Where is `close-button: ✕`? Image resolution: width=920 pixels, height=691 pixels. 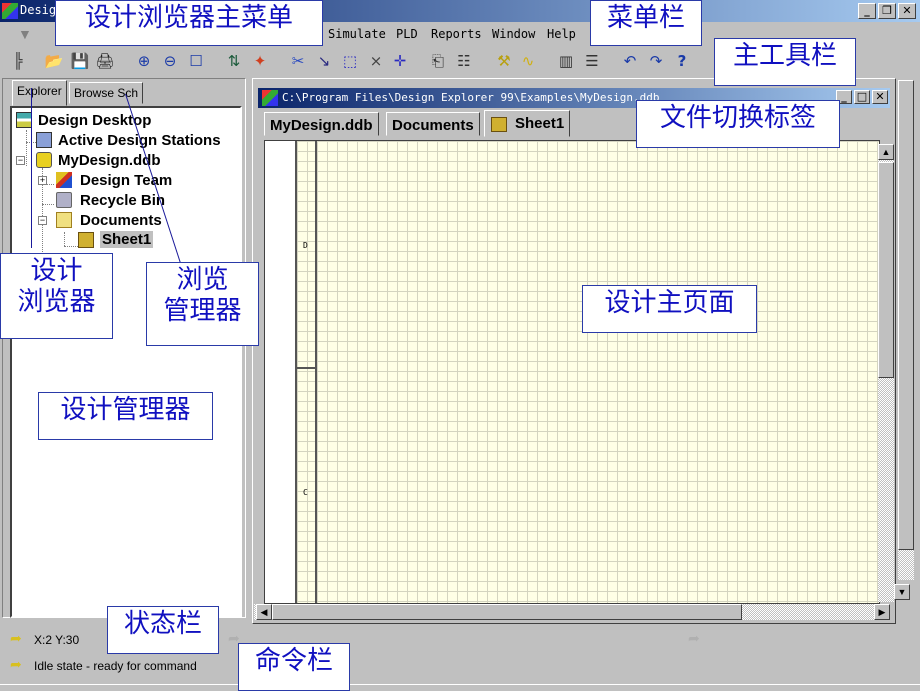
close-button: ✕ is located at coordinates (907, 11).